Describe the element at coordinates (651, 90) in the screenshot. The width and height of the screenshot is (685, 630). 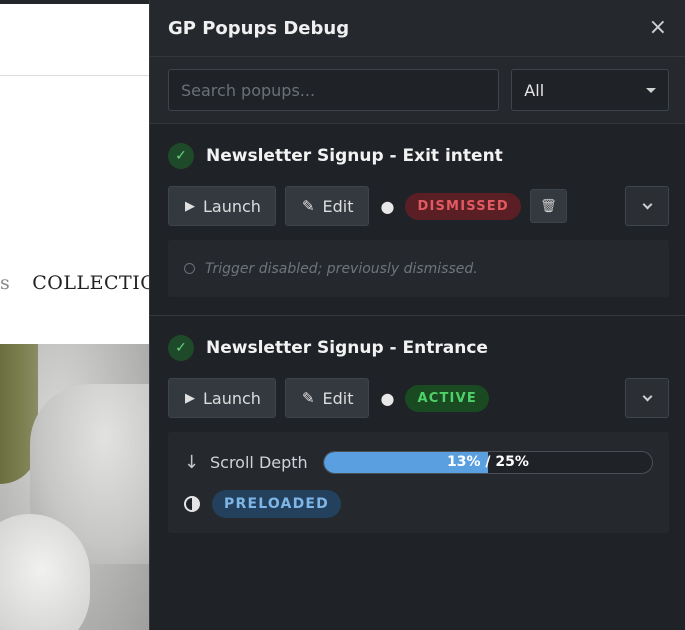
I see `caret-down-icon` at that location.